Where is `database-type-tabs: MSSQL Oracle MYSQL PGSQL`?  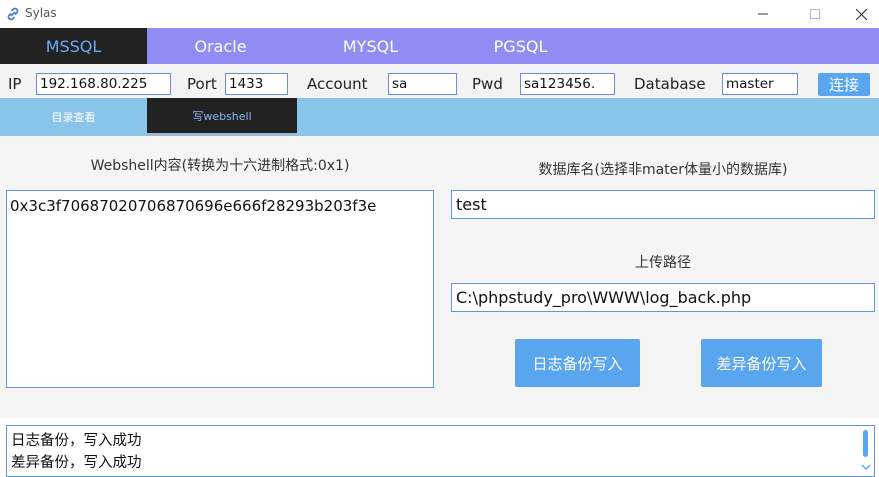 database-type-tabs: MSSQL Oracle MYSQL PGSQL is located at coordinates (439, 46).